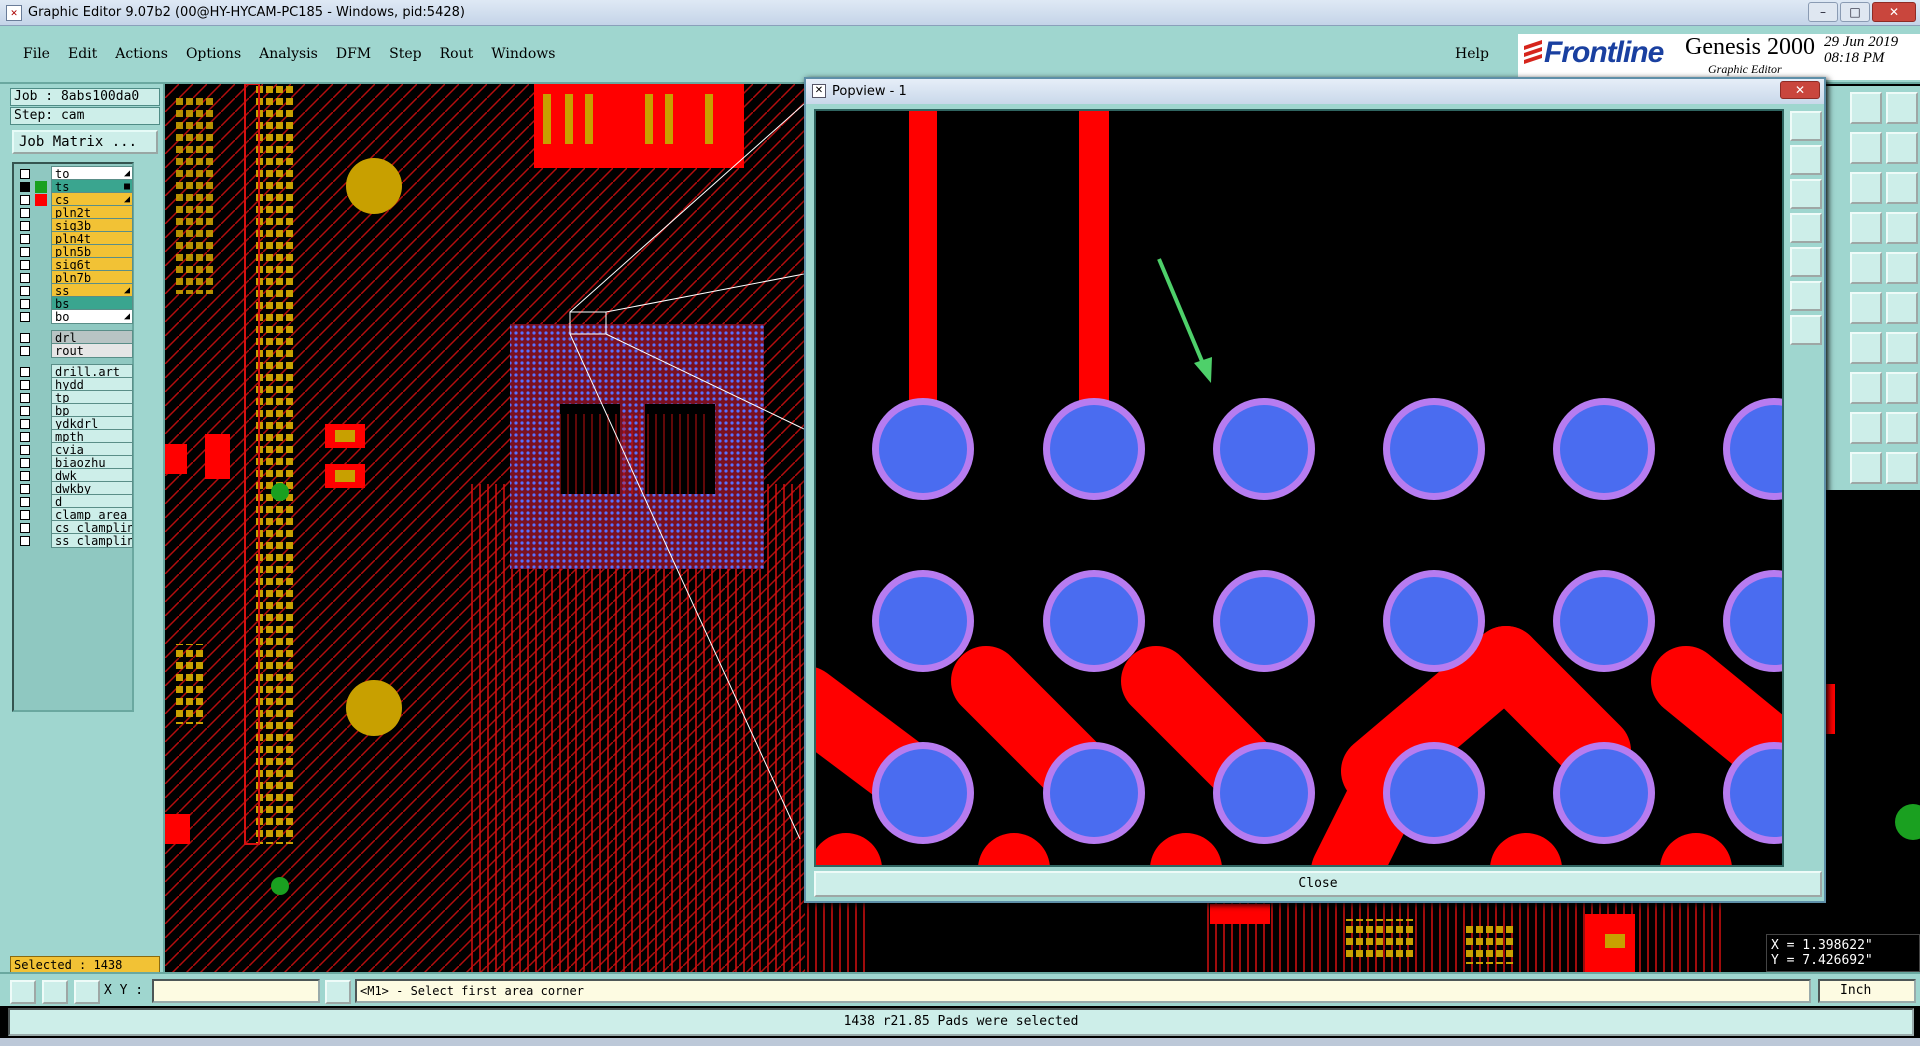 The height and width of the screenshot is (1046, 1920). Describe the element at coordinates (1318, 884) in the screenshot. I see `popview-close-button: Close` at that location.